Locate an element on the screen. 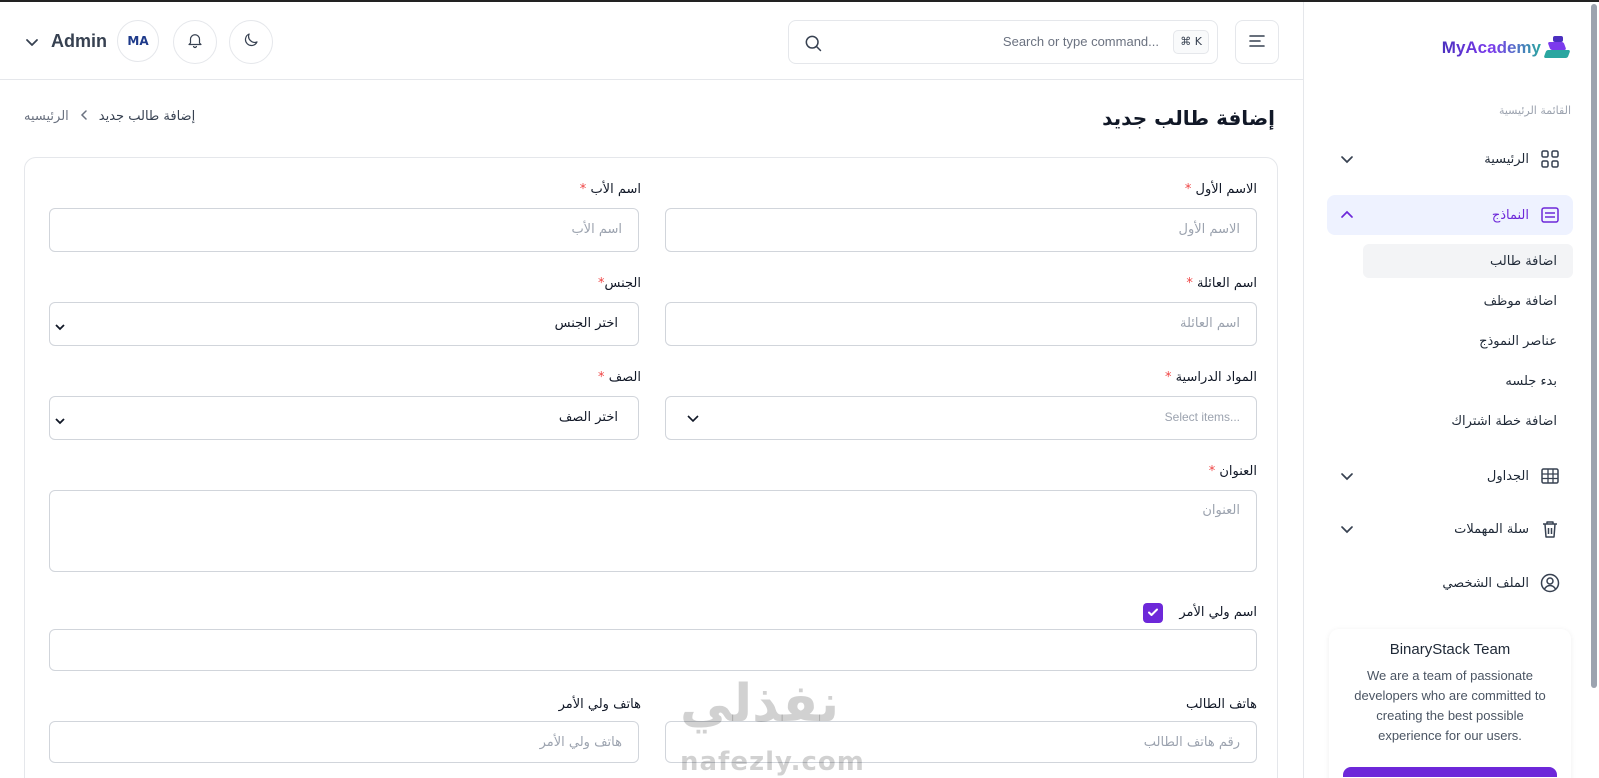  sidebar-subitem-start-session: بدء جلسه is located at coordinates (1468, 381).